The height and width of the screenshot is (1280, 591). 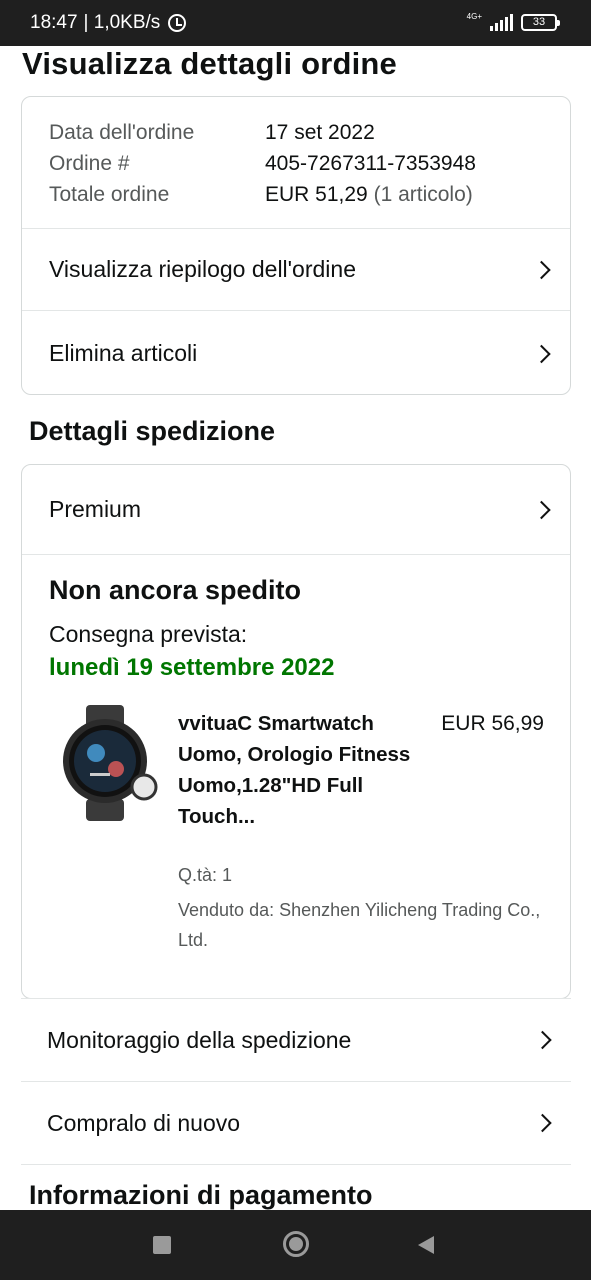 I want to click on status-left: 18:47 | 1,0KB/s, so click(x=108, y=23).